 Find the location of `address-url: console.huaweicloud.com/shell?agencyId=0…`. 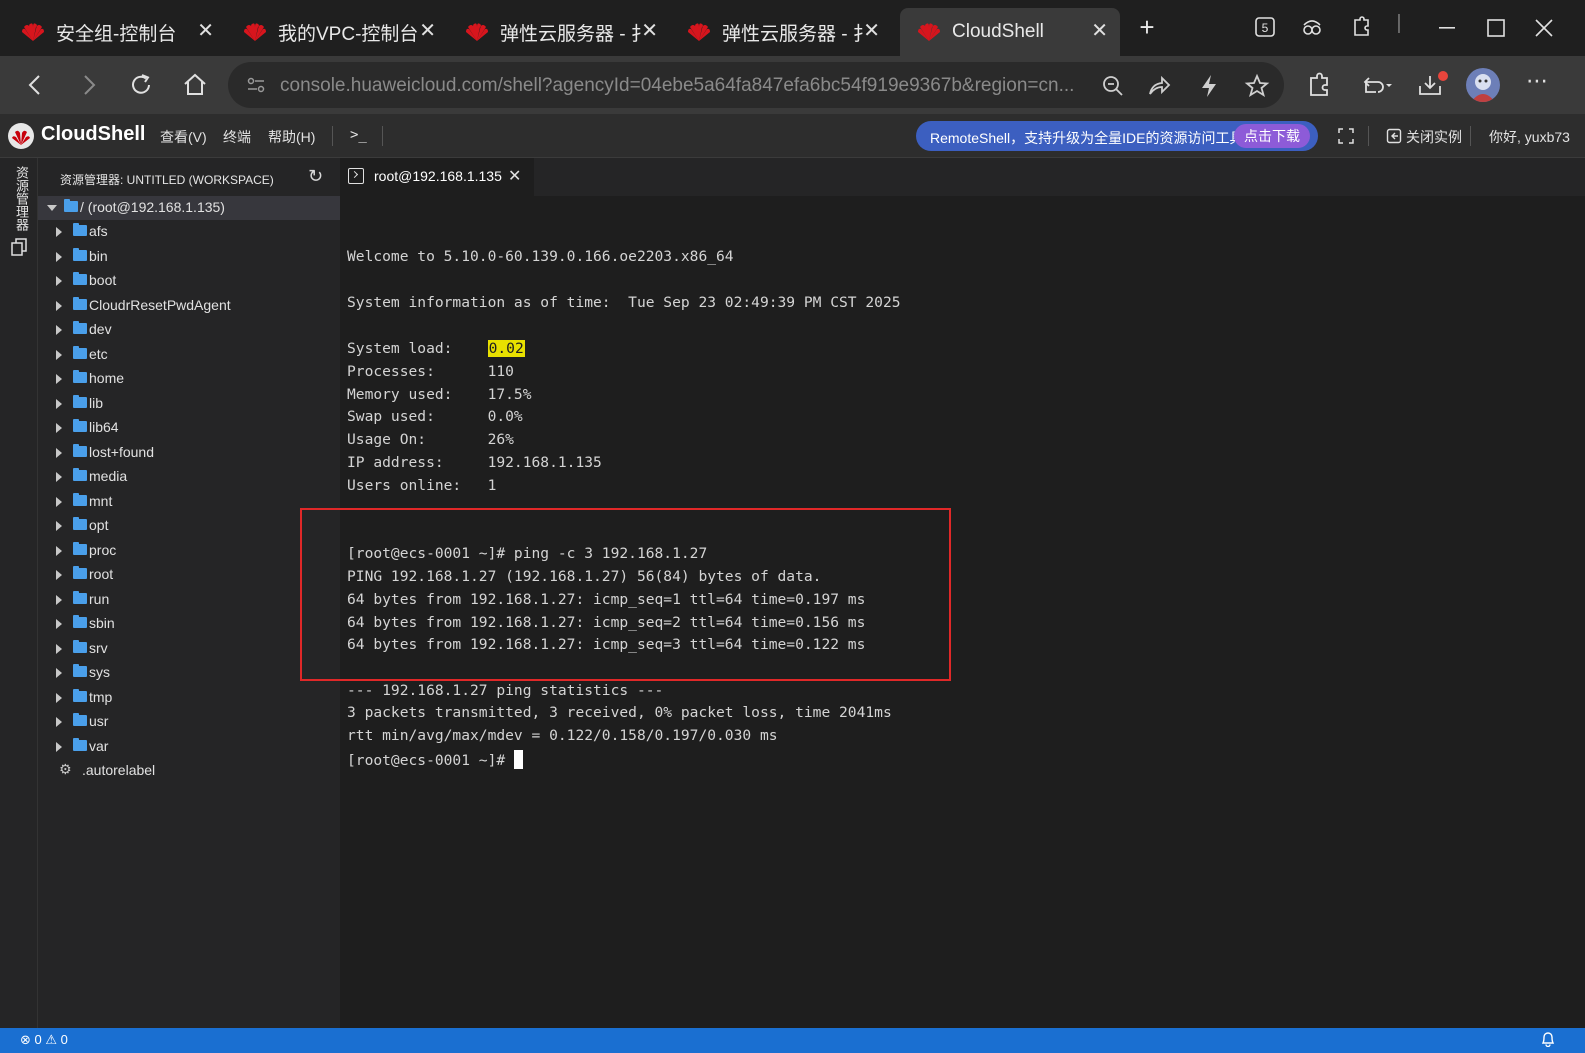

address-url: console.huaweicloud.com/shell?agencyId=0… is located at coordinates (685, 86).